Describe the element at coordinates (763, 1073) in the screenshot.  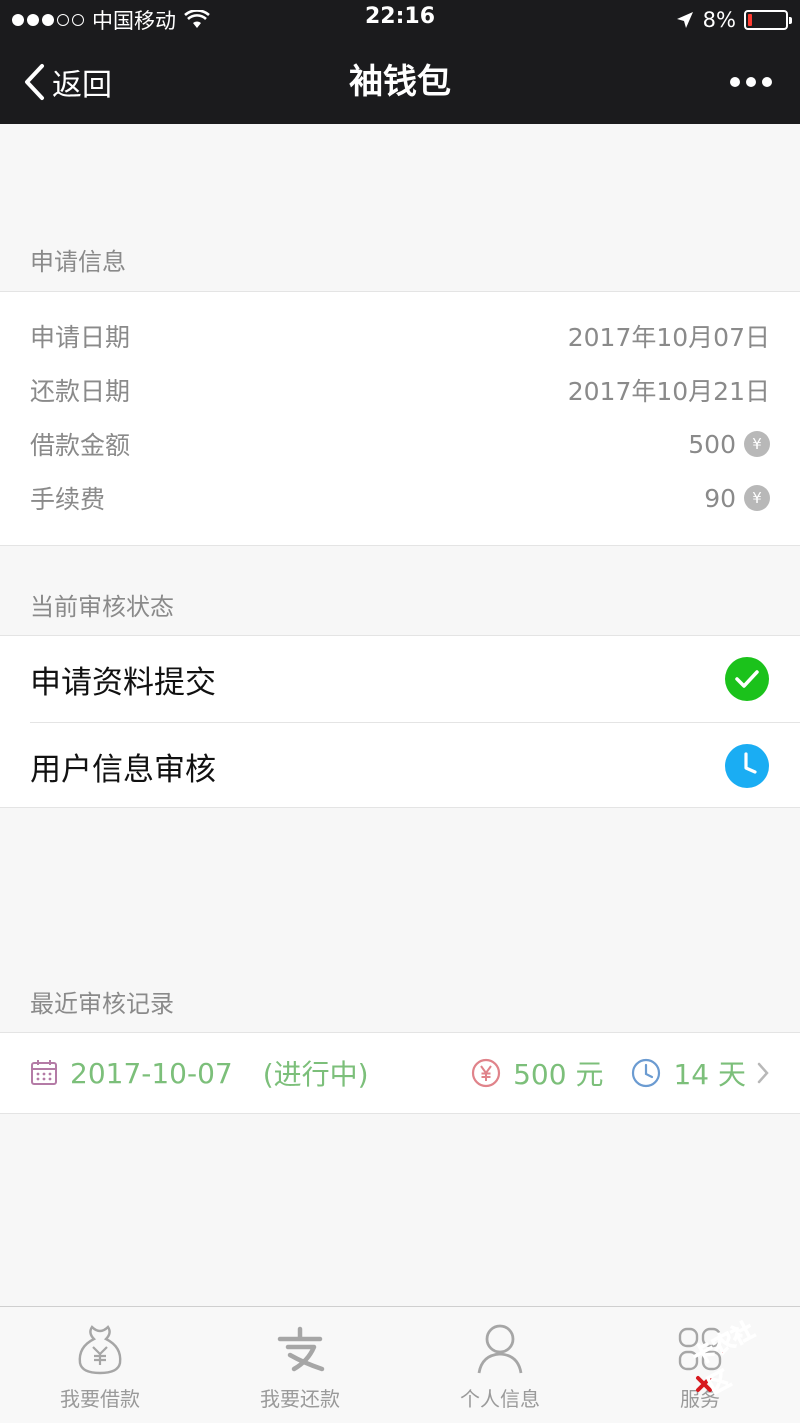
I see `chevron-right-icon` at that location.